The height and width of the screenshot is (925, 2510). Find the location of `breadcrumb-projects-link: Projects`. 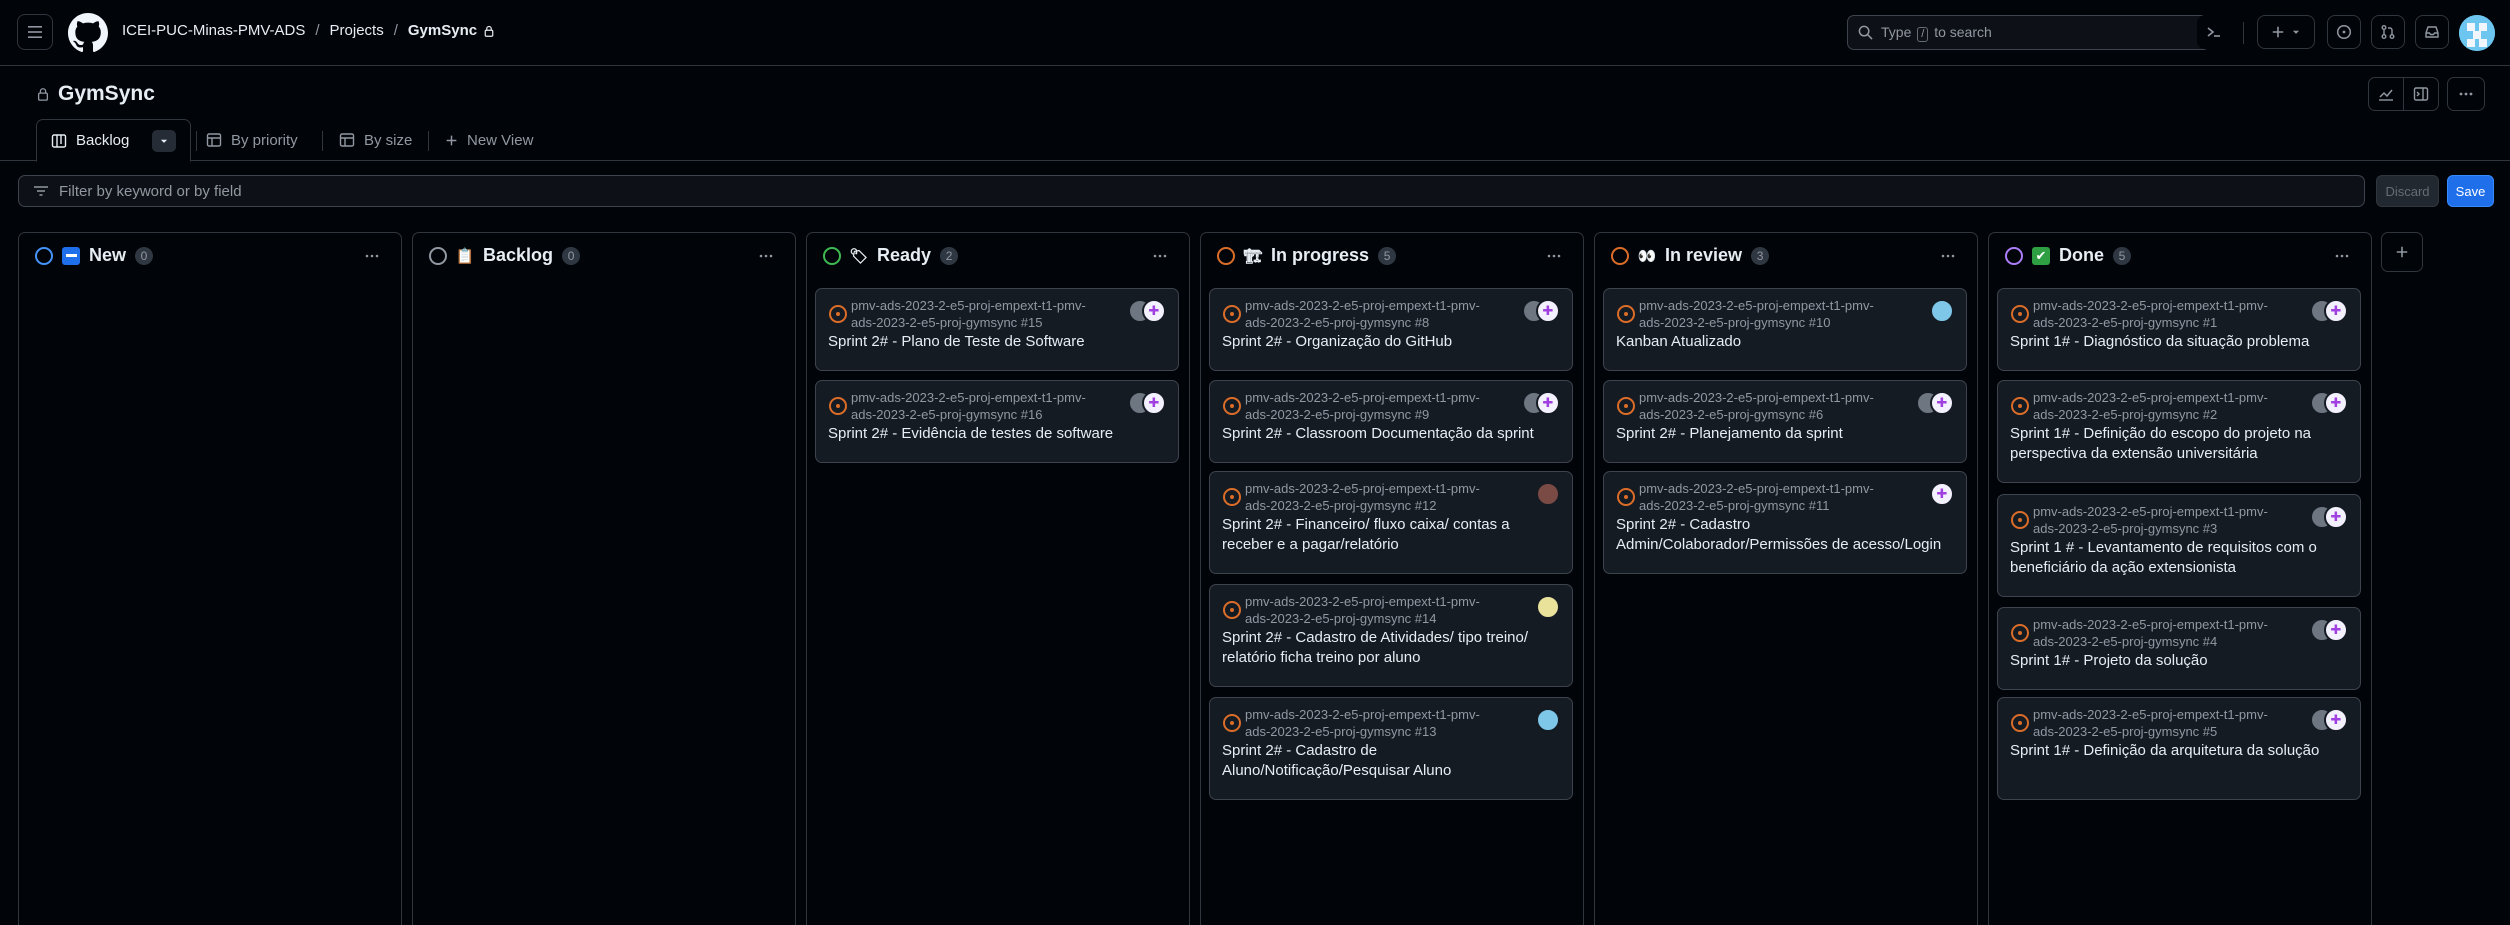

breadcrumb-projects-link: Projects is located at coordinates (357, 30).